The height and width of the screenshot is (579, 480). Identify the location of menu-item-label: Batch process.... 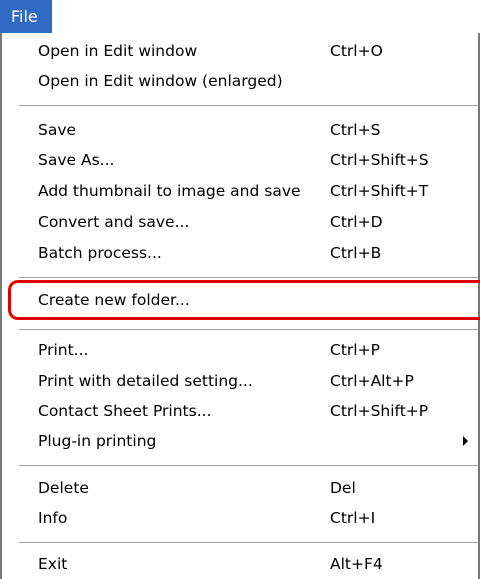
(100, 253).